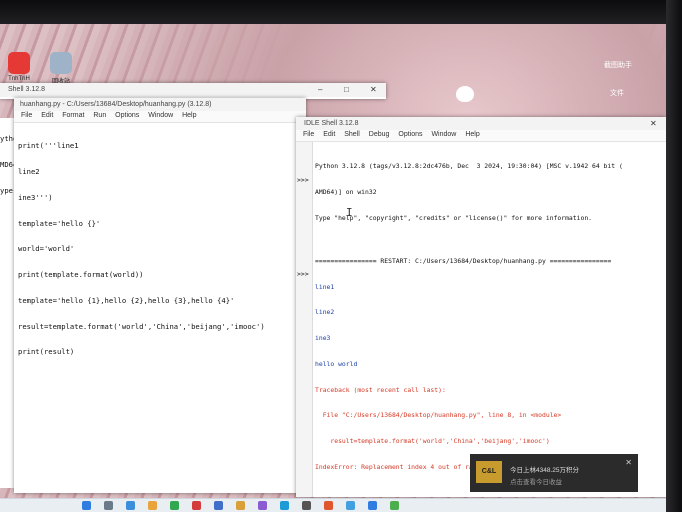 The height and width of the screenshot is (512, 682). I want to click on code-line: world='world', so click(46, 249).